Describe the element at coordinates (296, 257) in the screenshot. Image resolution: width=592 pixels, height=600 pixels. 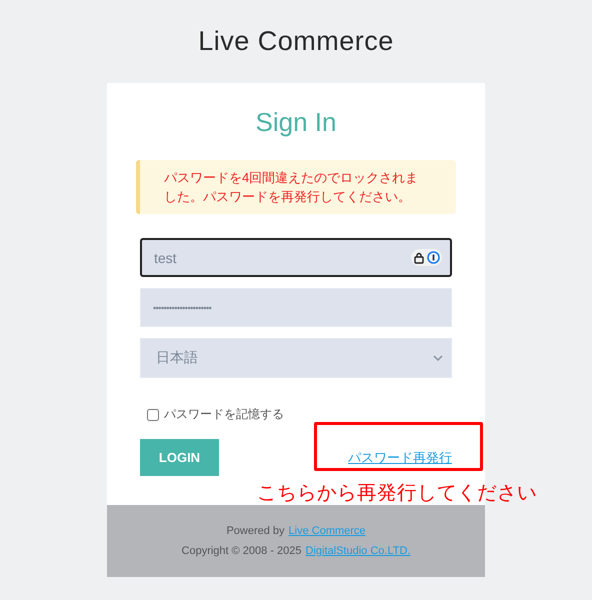
I see `username-field: test` at that location.